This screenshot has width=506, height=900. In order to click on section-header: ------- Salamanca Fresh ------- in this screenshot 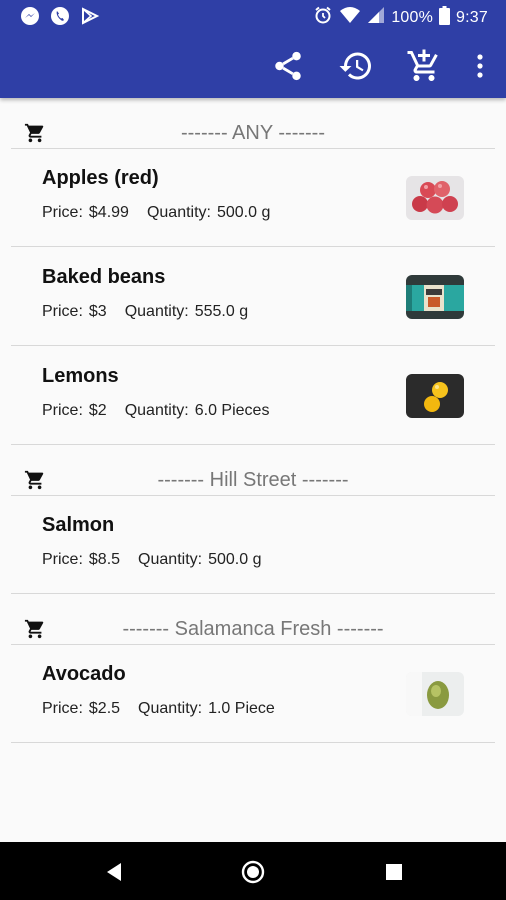, I will do `click(253, 619)`.